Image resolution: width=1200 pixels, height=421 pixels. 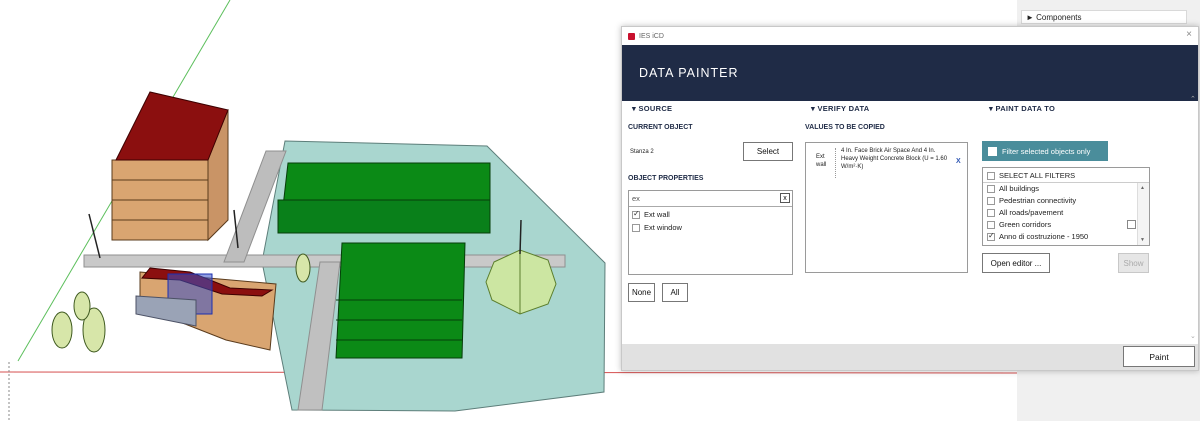 I want to click on source-heading: ▾ SOURCE, so click(x=652, y=108).